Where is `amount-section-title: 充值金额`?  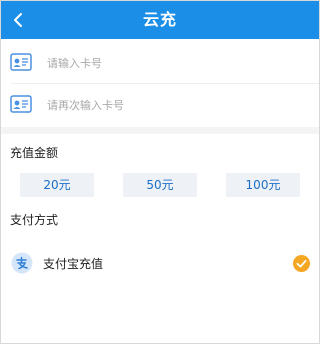
amount-section-title: 充值金额 is located at coordinates (34, 153).